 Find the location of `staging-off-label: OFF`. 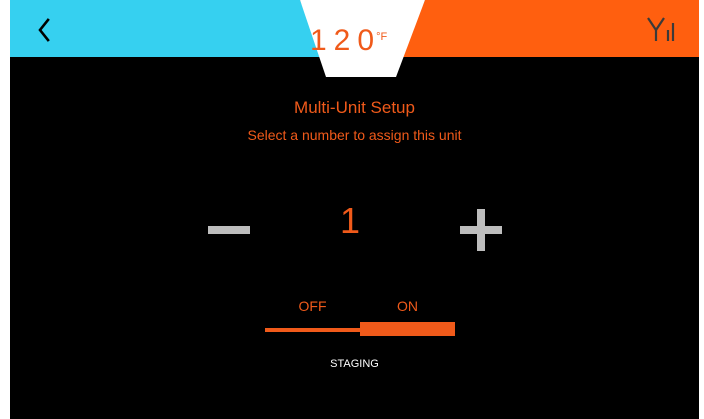

staging-off-label: OFF is located at coordinates (312, 306).